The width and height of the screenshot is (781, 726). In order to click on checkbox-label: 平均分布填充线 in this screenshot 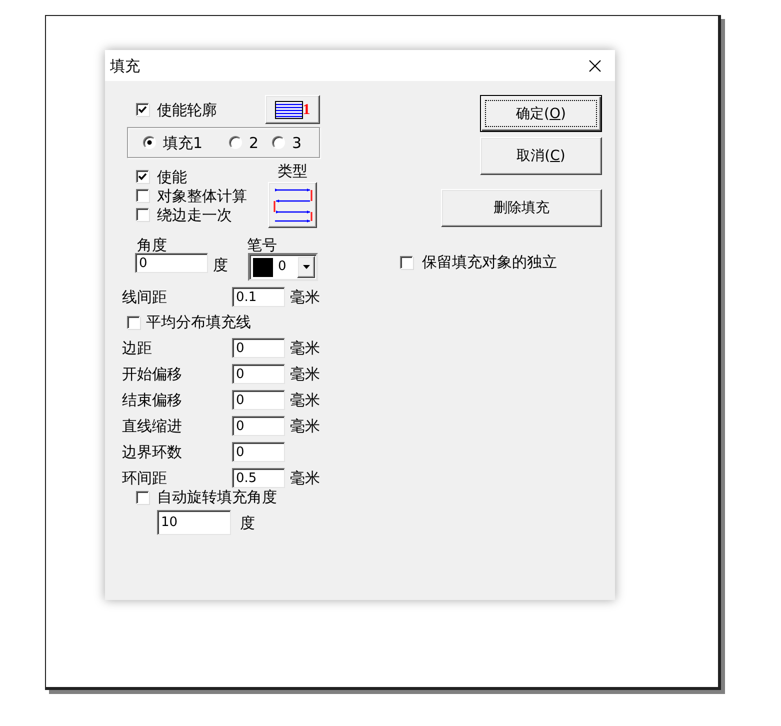, I will do `click(198, 322)`.